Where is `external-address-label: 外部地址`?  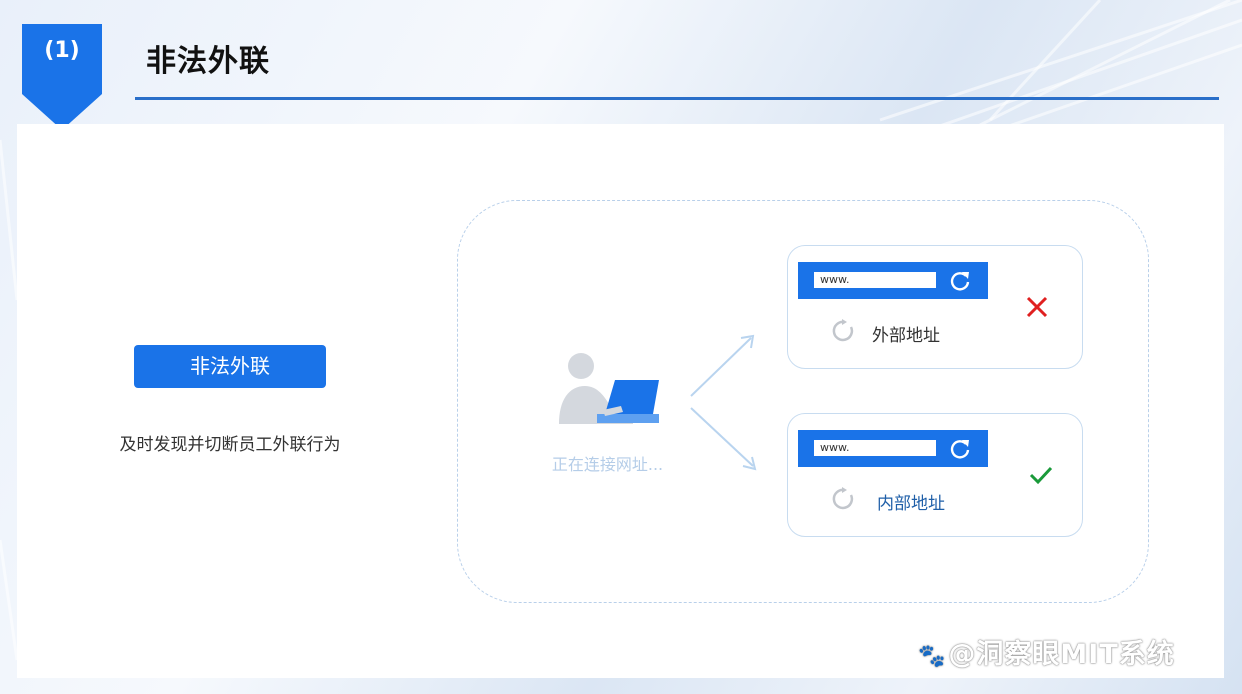
external-address-label: 外部地址 is located at coordinates (906, 336).